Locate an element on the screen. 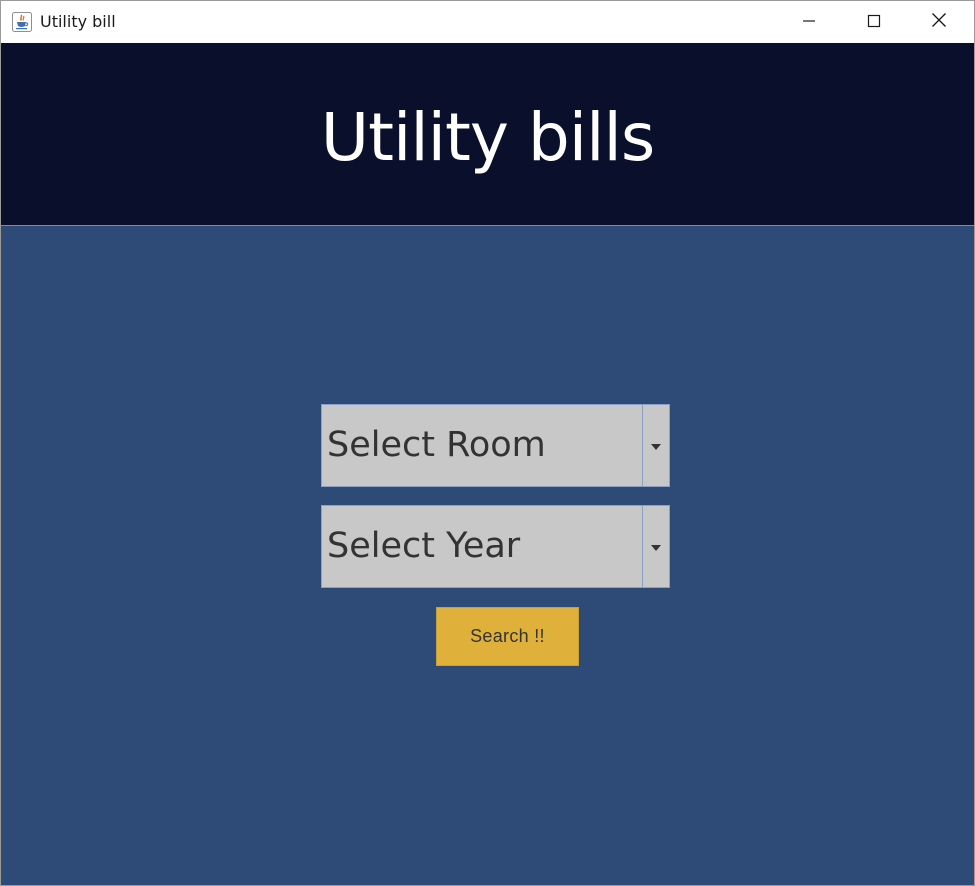 This screenshot has width=975, height=886. java-app-icon is located at coordinates (22, 22).